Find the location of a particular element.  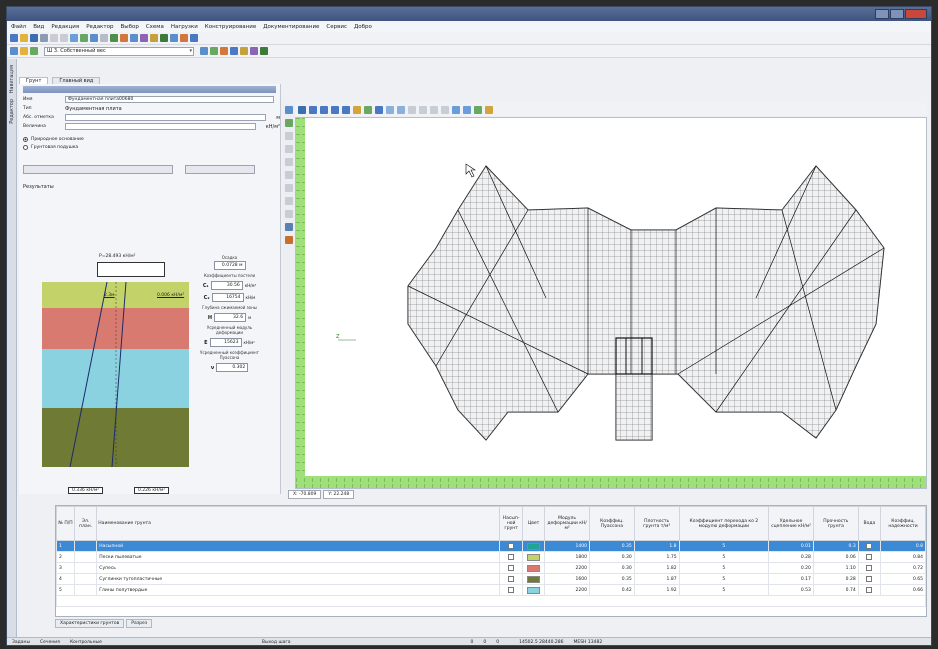

pen-icon is located at coordinates (357, 109).